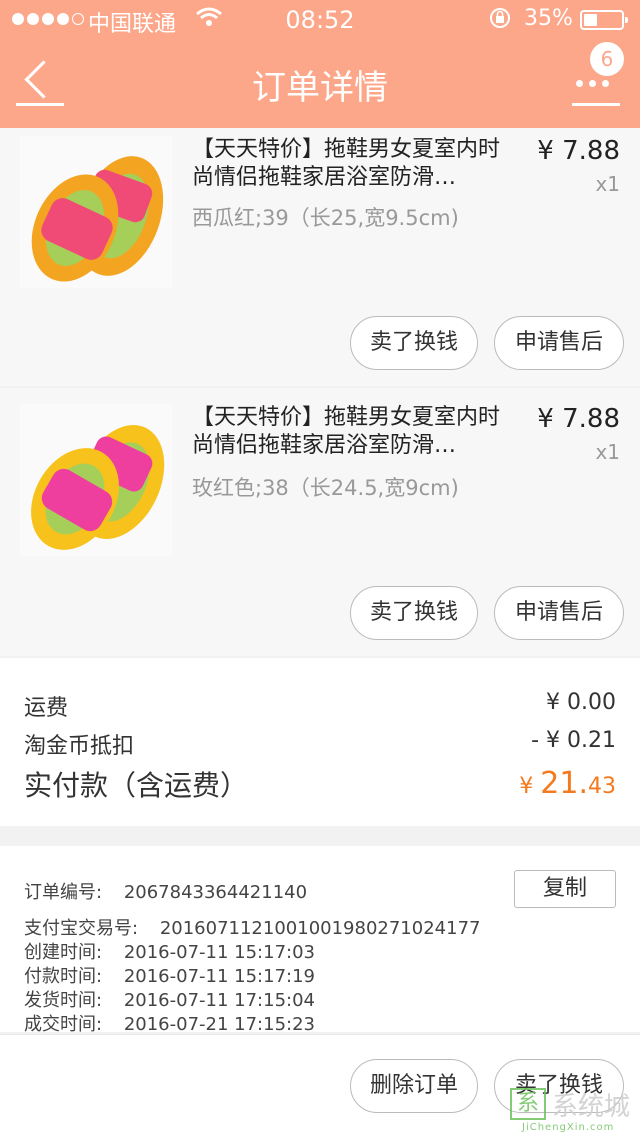 The width and height of the screenshot is (640, 1136). I want to click on paid-currency: ¥, so click(526, 786).